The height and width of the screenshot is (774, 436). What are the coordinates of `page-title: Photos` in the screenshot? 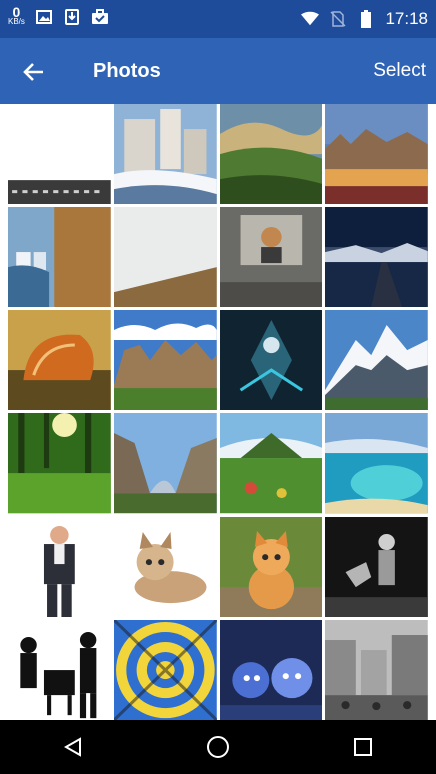 It's located at (127, 71).